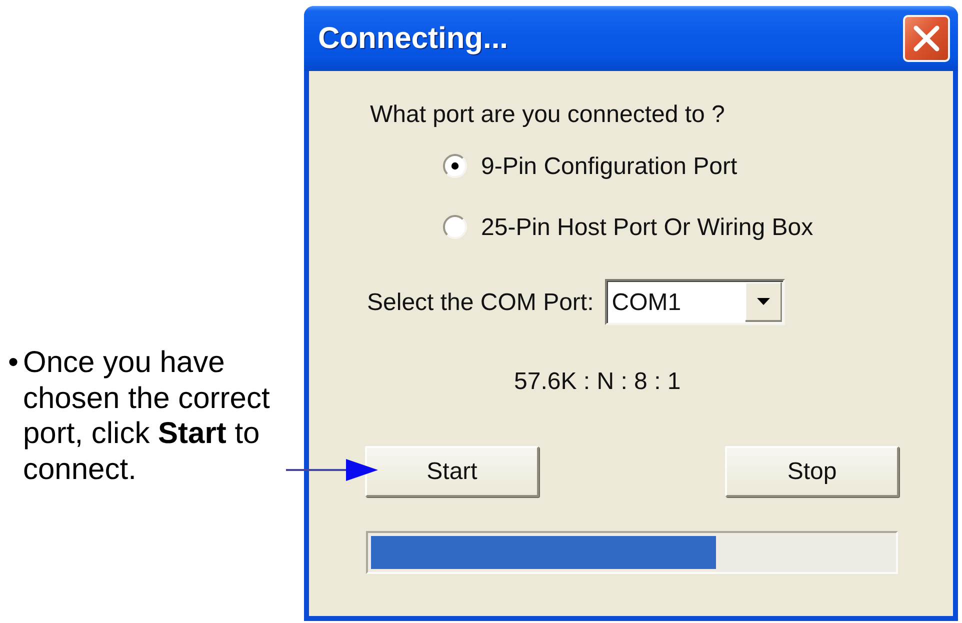 The width and height of the screenshot is (962, 623). I want to click on question-text: What port are you connected to ?, so click(547, 114).